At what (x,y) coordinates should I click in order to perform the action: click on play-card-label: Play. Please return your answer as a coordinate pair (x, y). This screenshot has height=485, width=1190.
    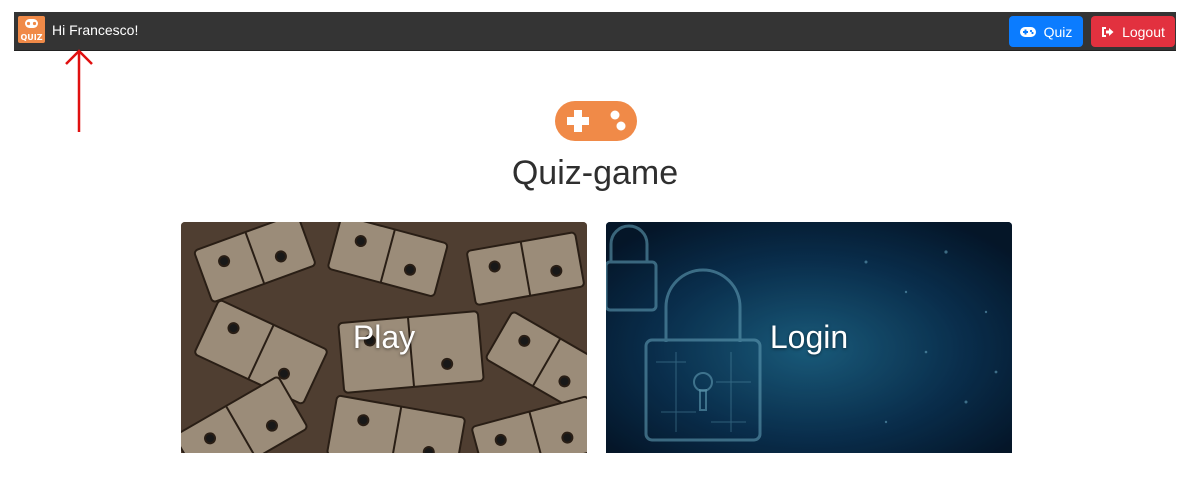
    Looking at the image, I should click on (384, 337).